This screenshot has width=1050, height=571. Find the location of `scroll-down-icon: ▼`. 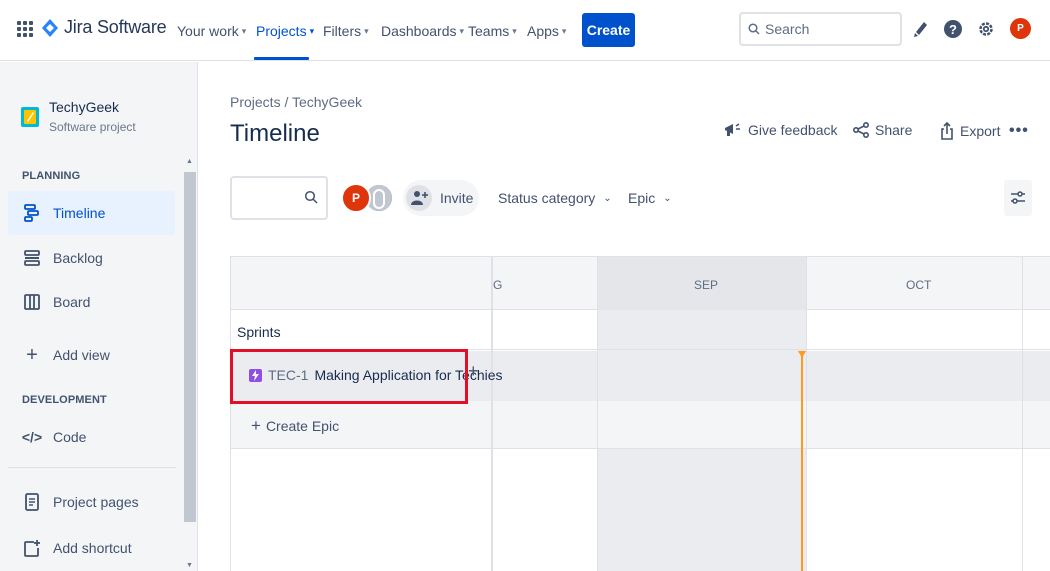

scroll-down-icon: ▼ is located at coordinates (189, 565).